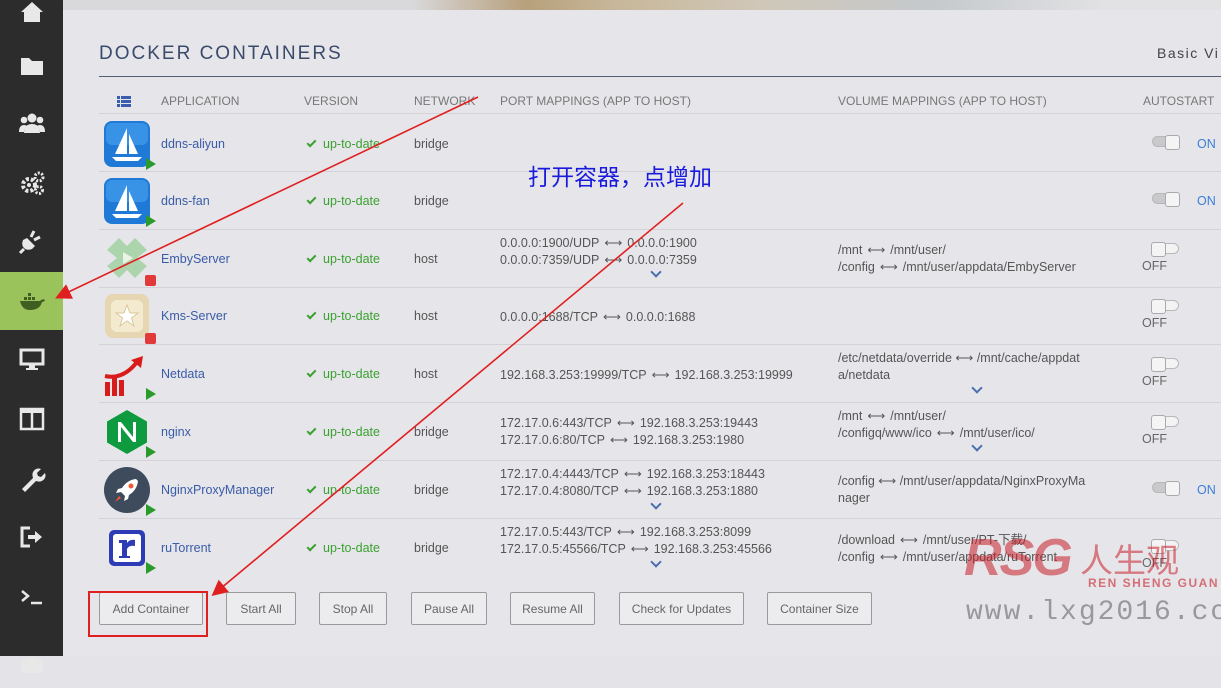 This screenshot has height=688, width=1221. What do you see at coordinates (261, 608) in the screenshot?
I see `start-all-button: Start All` at bounding box center [261, 608].